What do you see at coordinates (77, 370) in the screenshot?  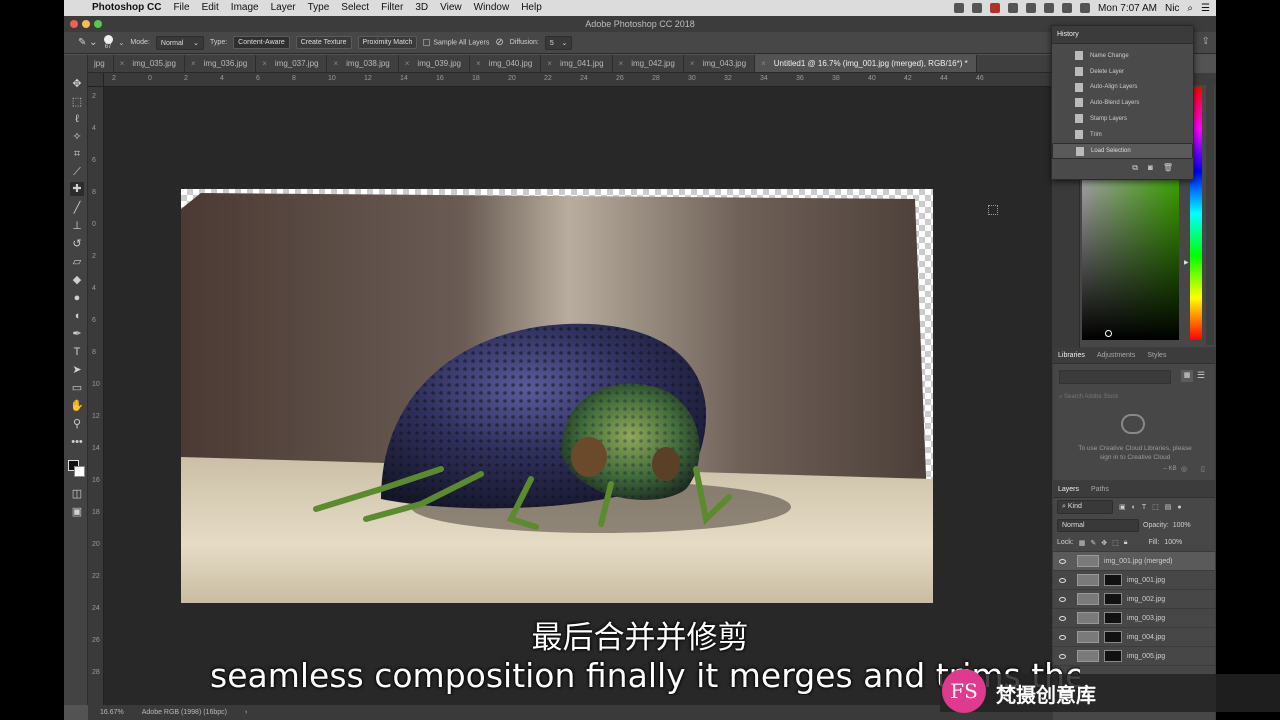 I see `path-select-tool-icon: ➤` at bounding box center [77, 370].